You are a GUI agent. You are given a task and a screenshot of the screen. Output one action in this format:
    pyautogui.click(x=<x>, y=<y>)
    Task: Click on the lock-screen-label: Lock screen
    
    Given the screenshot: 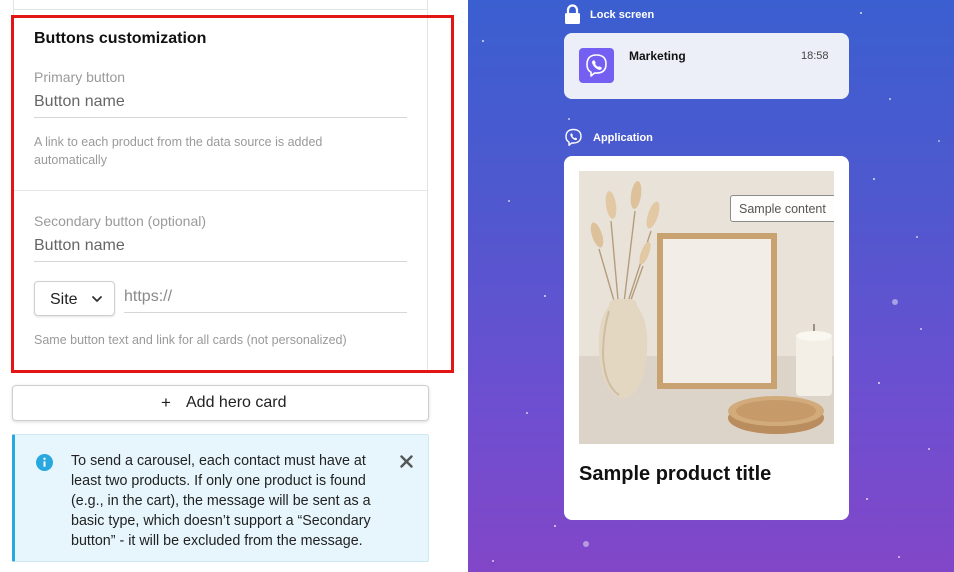 What is the action you would take?
    pyautogui.click(x=622, y=15)
    